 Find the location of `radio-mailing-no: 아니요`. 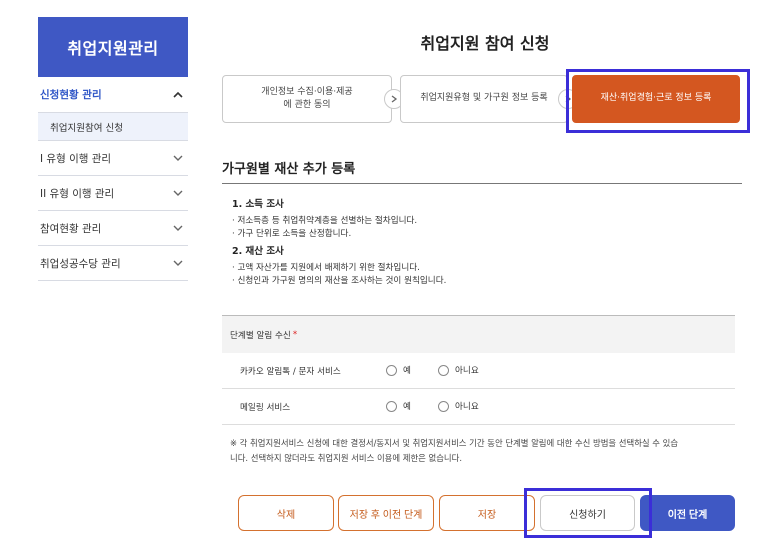

radio-mailing-no: 아니요 is located at coordinates (458, 406).